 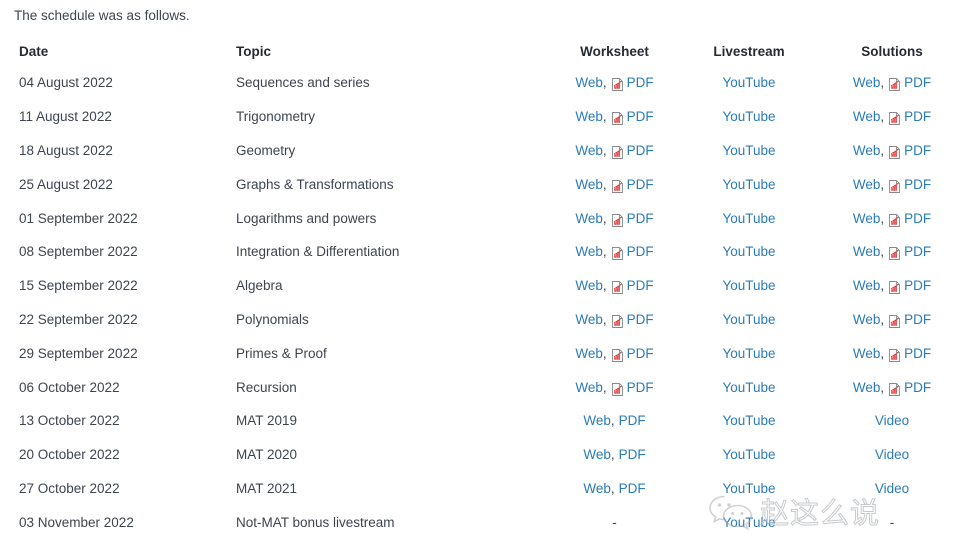 What do you see at coordinates (266, 387) in the screenshot?
I see `cell-topic: Recursion` at bounding box center [266, 387].